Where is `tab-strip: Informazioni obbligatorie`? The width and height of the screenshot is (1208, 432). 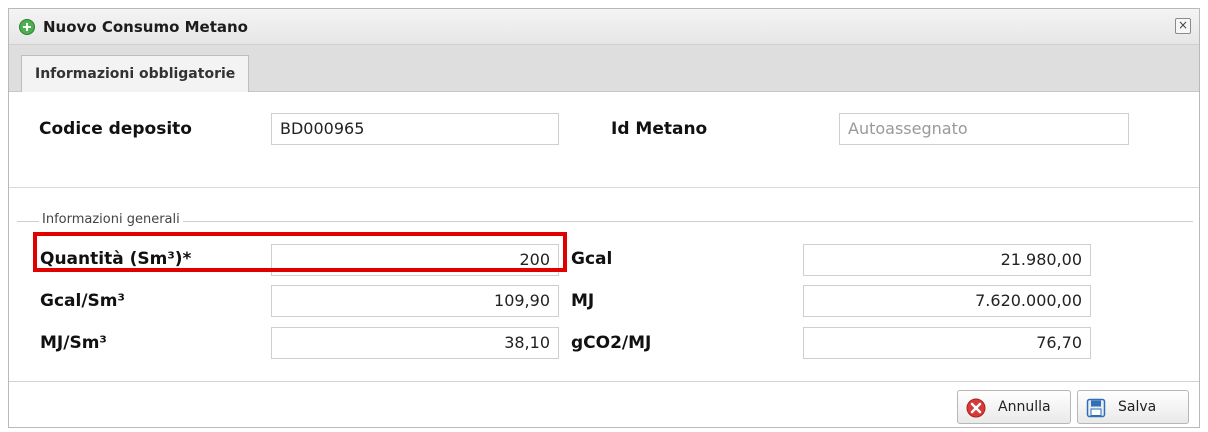 tab-strip: Informazioni obbligatorie is located at coordinates (604, 68).